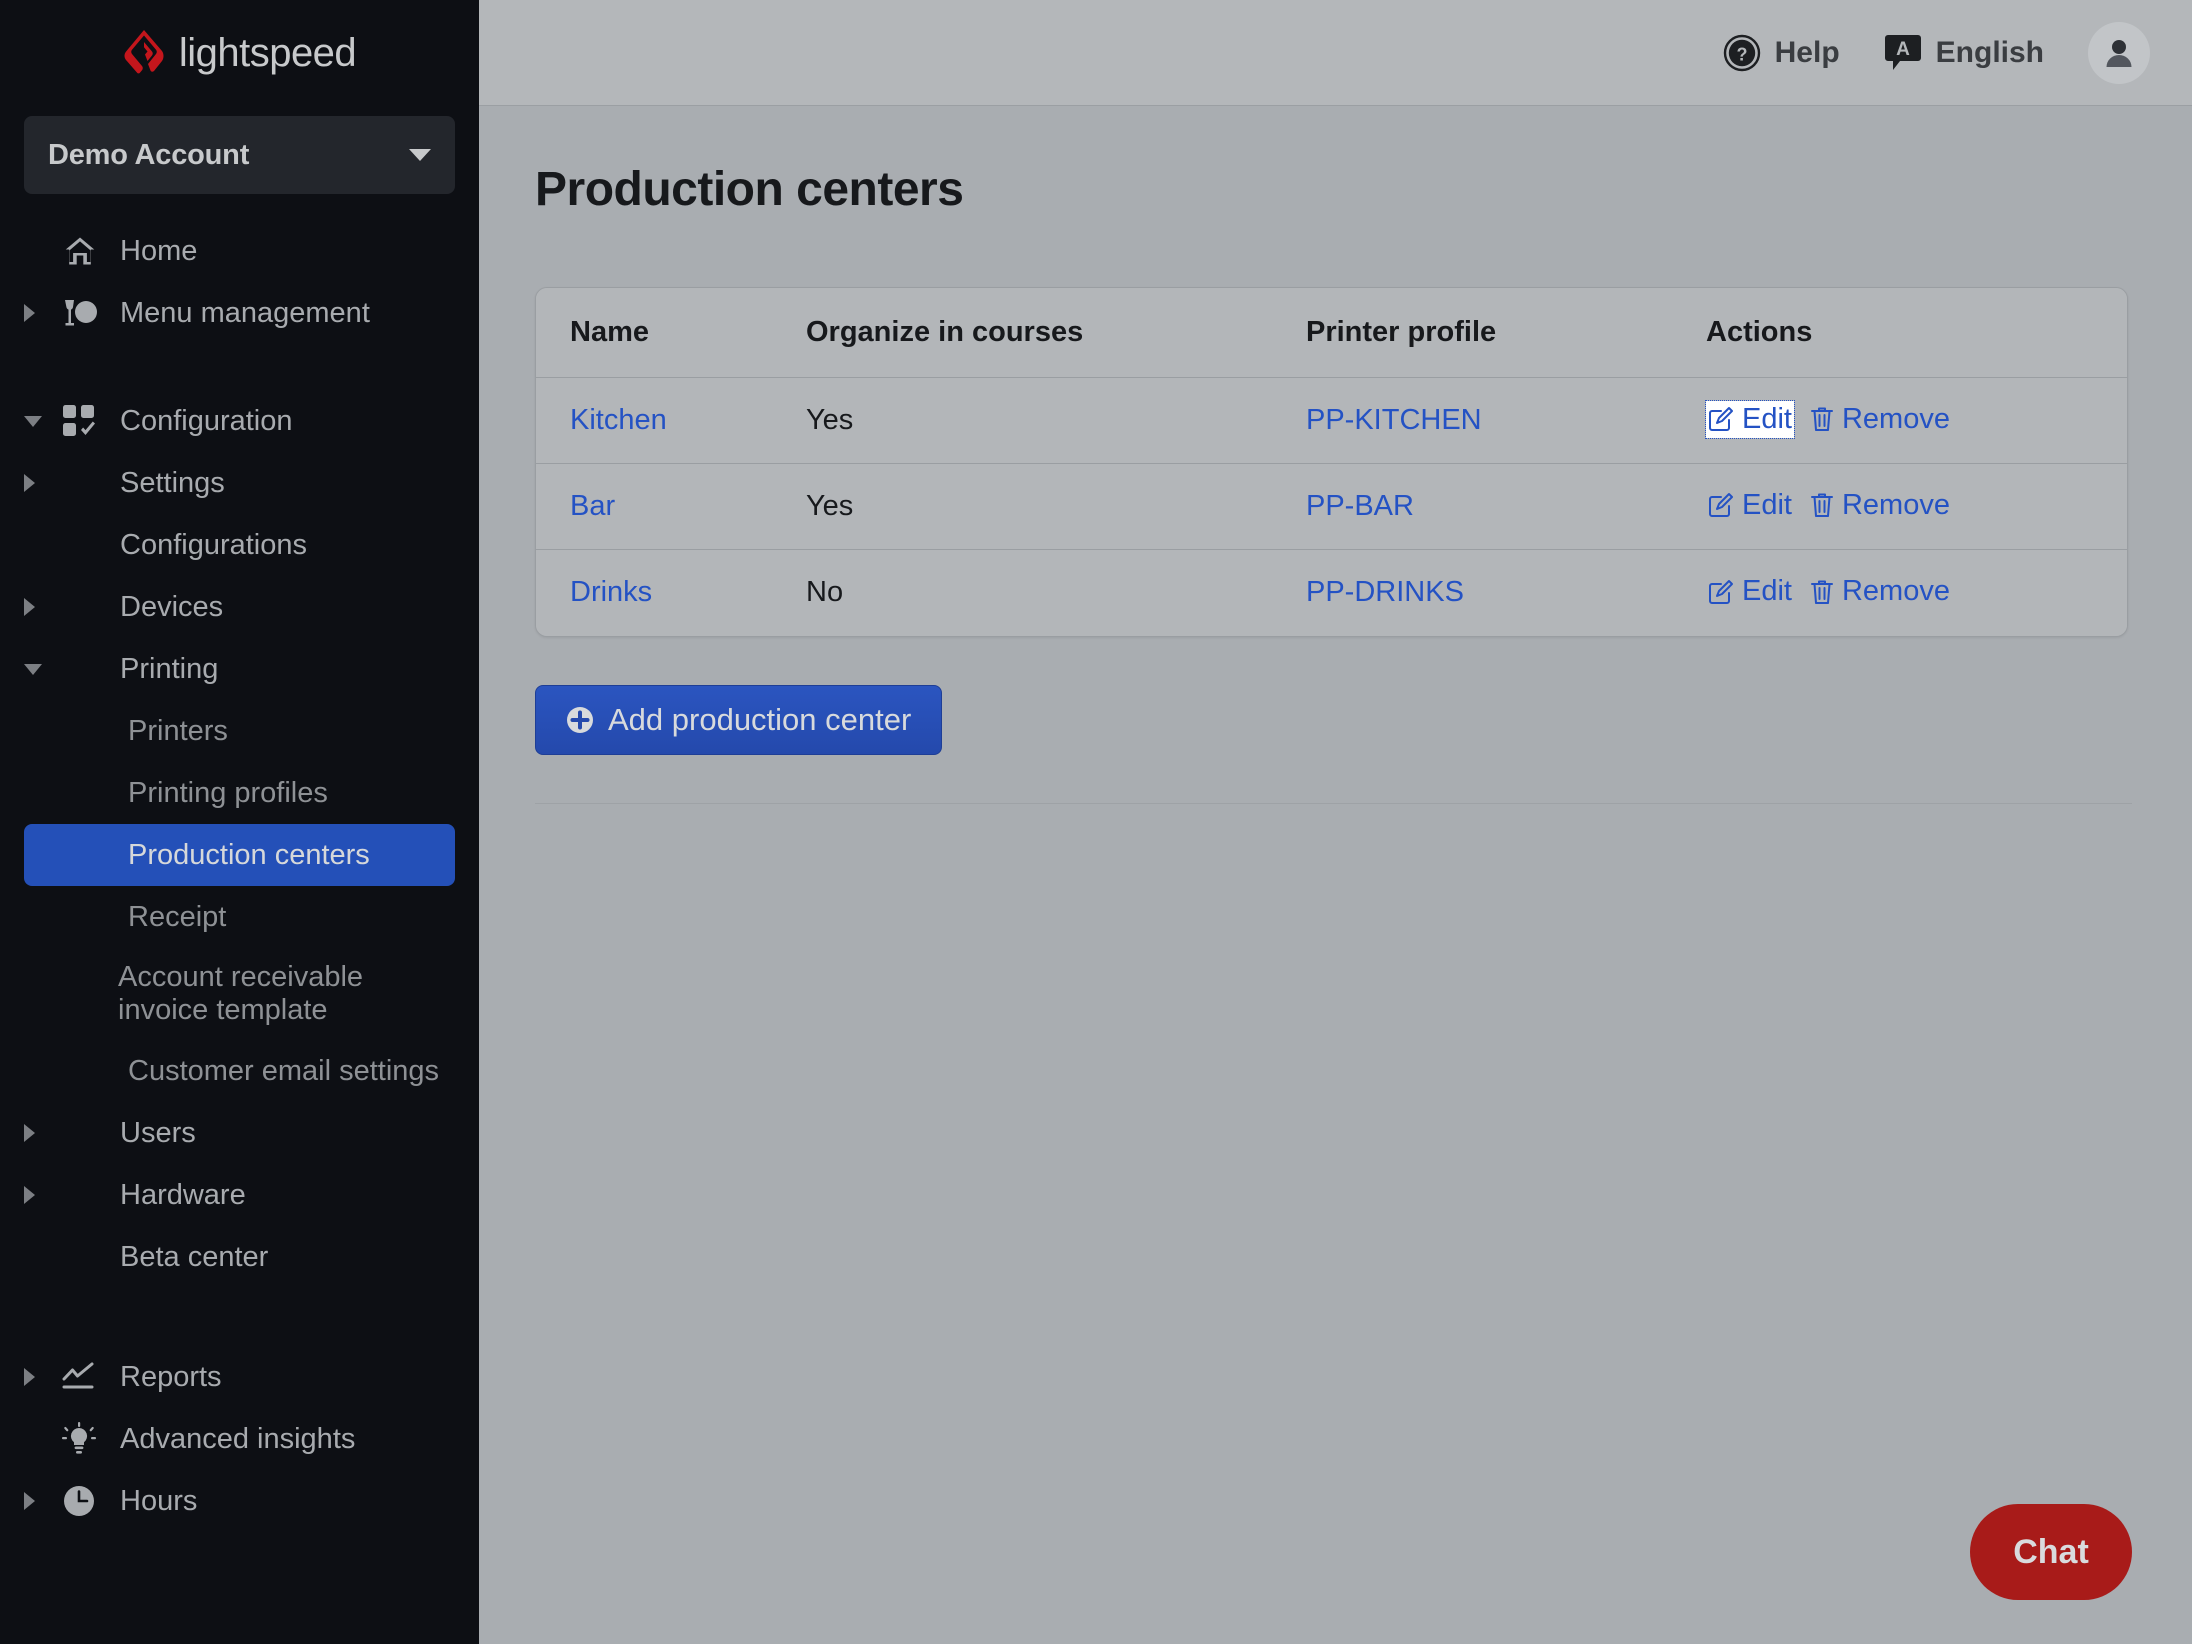 The height and width of the screenshot is (1644, 2192). I want to click on home-icon, so click(91, 251).